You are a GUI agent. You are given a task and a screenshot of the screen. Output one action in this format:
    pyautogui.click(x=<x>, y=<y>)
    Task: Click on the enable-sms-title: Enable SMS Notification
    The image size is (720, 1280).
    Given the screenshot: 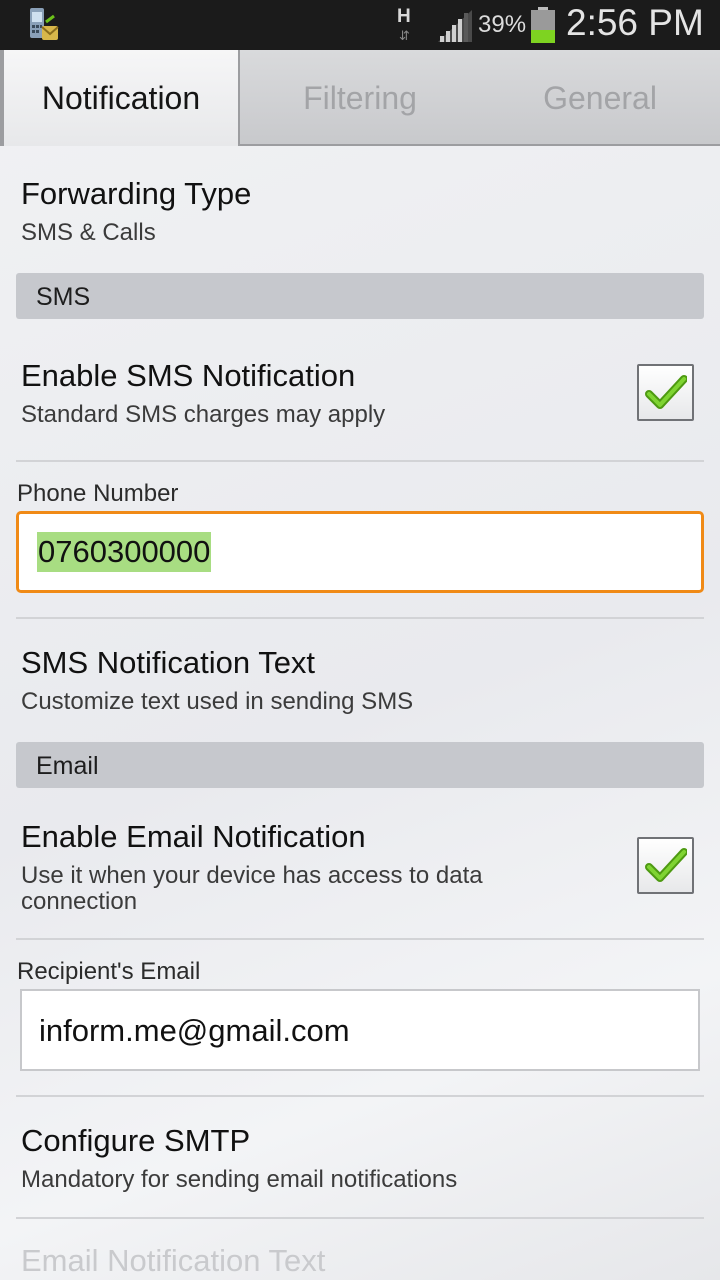 What is the action you would take?
    pyautogui.click(x=188, y=375)
    